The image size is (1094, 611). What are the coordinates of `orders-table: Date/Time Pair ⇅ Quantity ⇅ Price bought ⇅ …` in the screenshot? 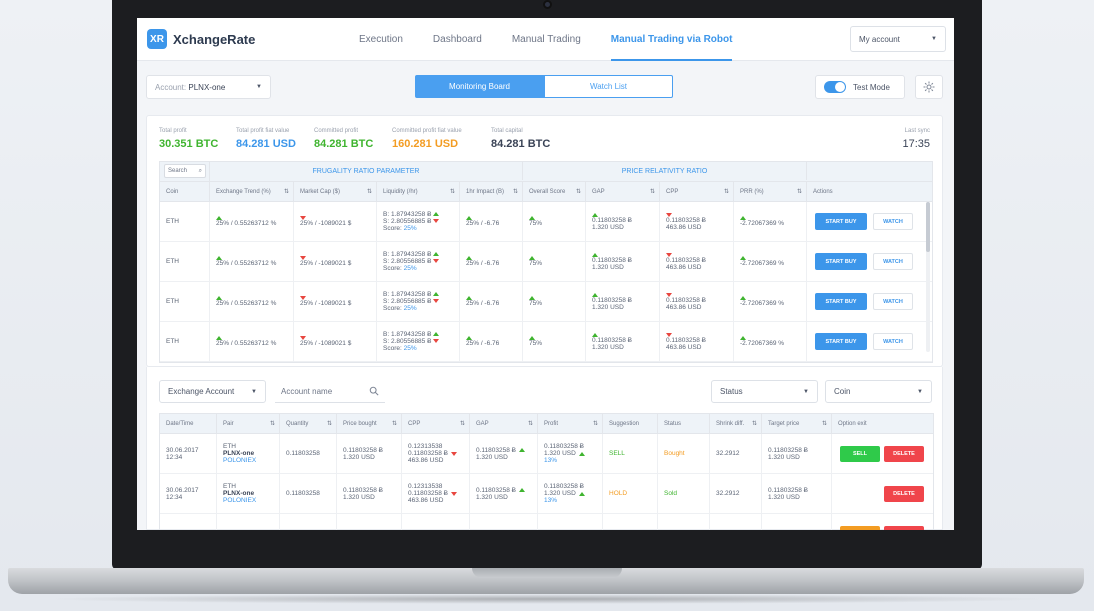 It's located at (546, 471).